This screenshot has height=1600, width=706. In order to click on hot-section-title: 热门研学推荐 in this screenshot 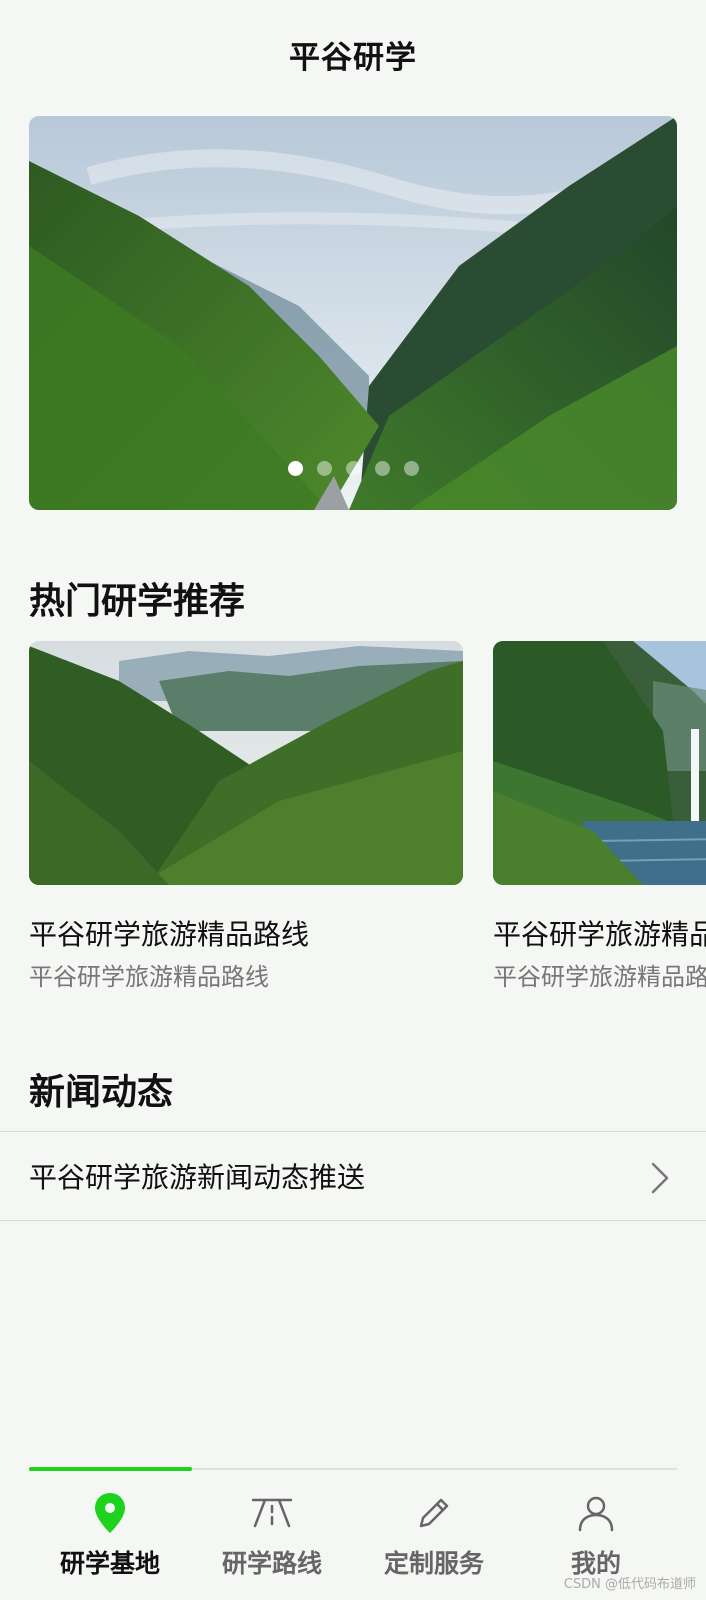, I will do `click(137, 601)`.